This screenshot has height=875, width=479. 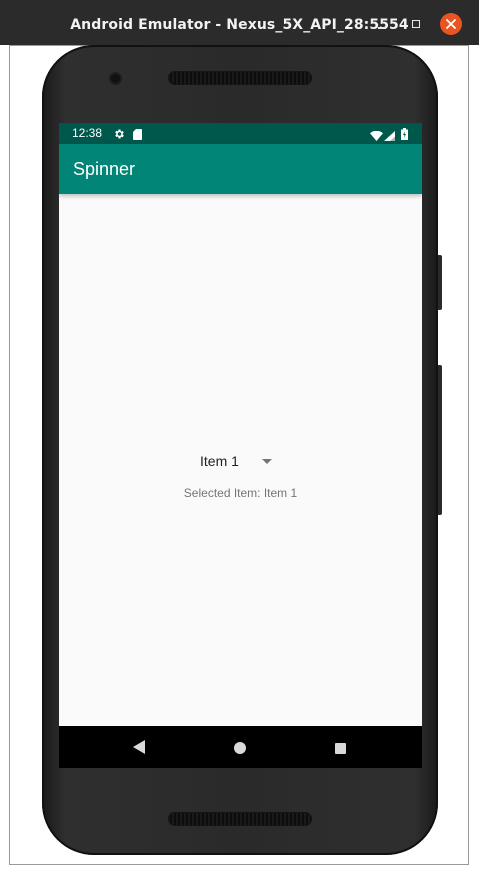 I want to click on gear-icon, so click(x=119, y=136).